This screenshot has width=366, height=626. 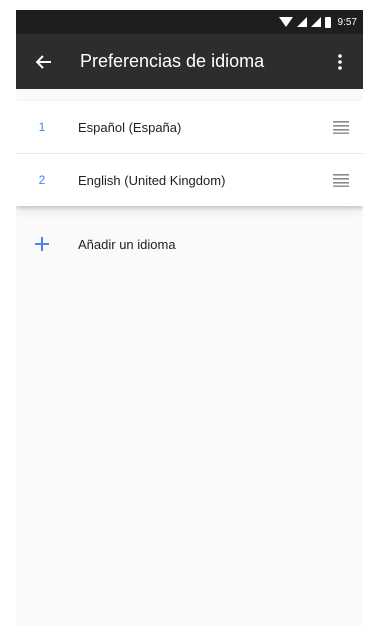 I want to click on language-row-2: 2 English (United Kingdom), so click(x=189, y=179).